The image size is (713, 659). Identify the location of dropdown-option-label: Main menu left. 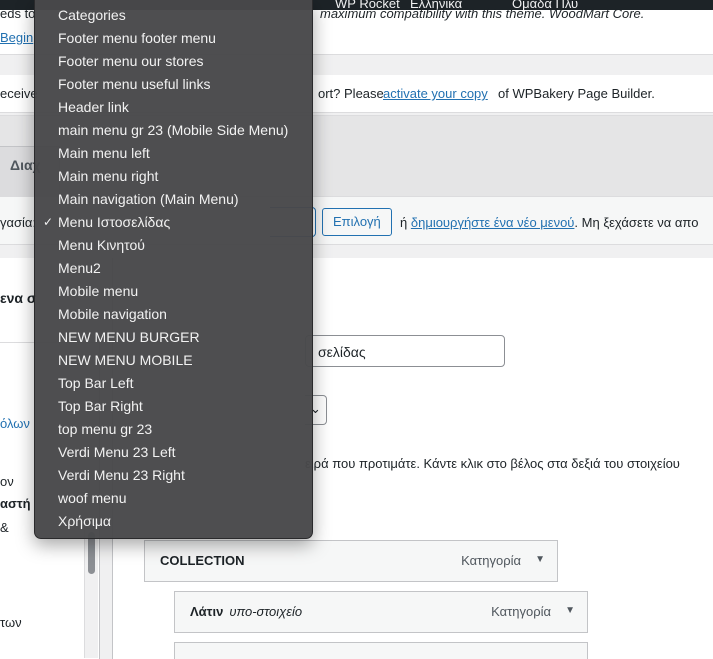
(104, 153).